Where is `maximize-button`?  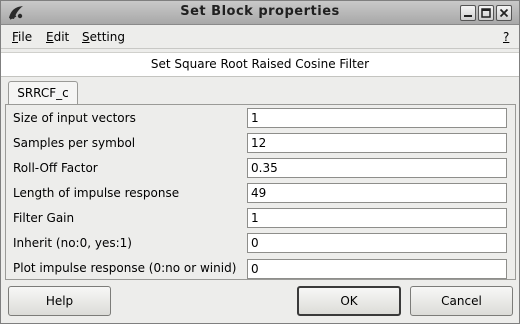 maximize-button is located at coordinates (486, 13).